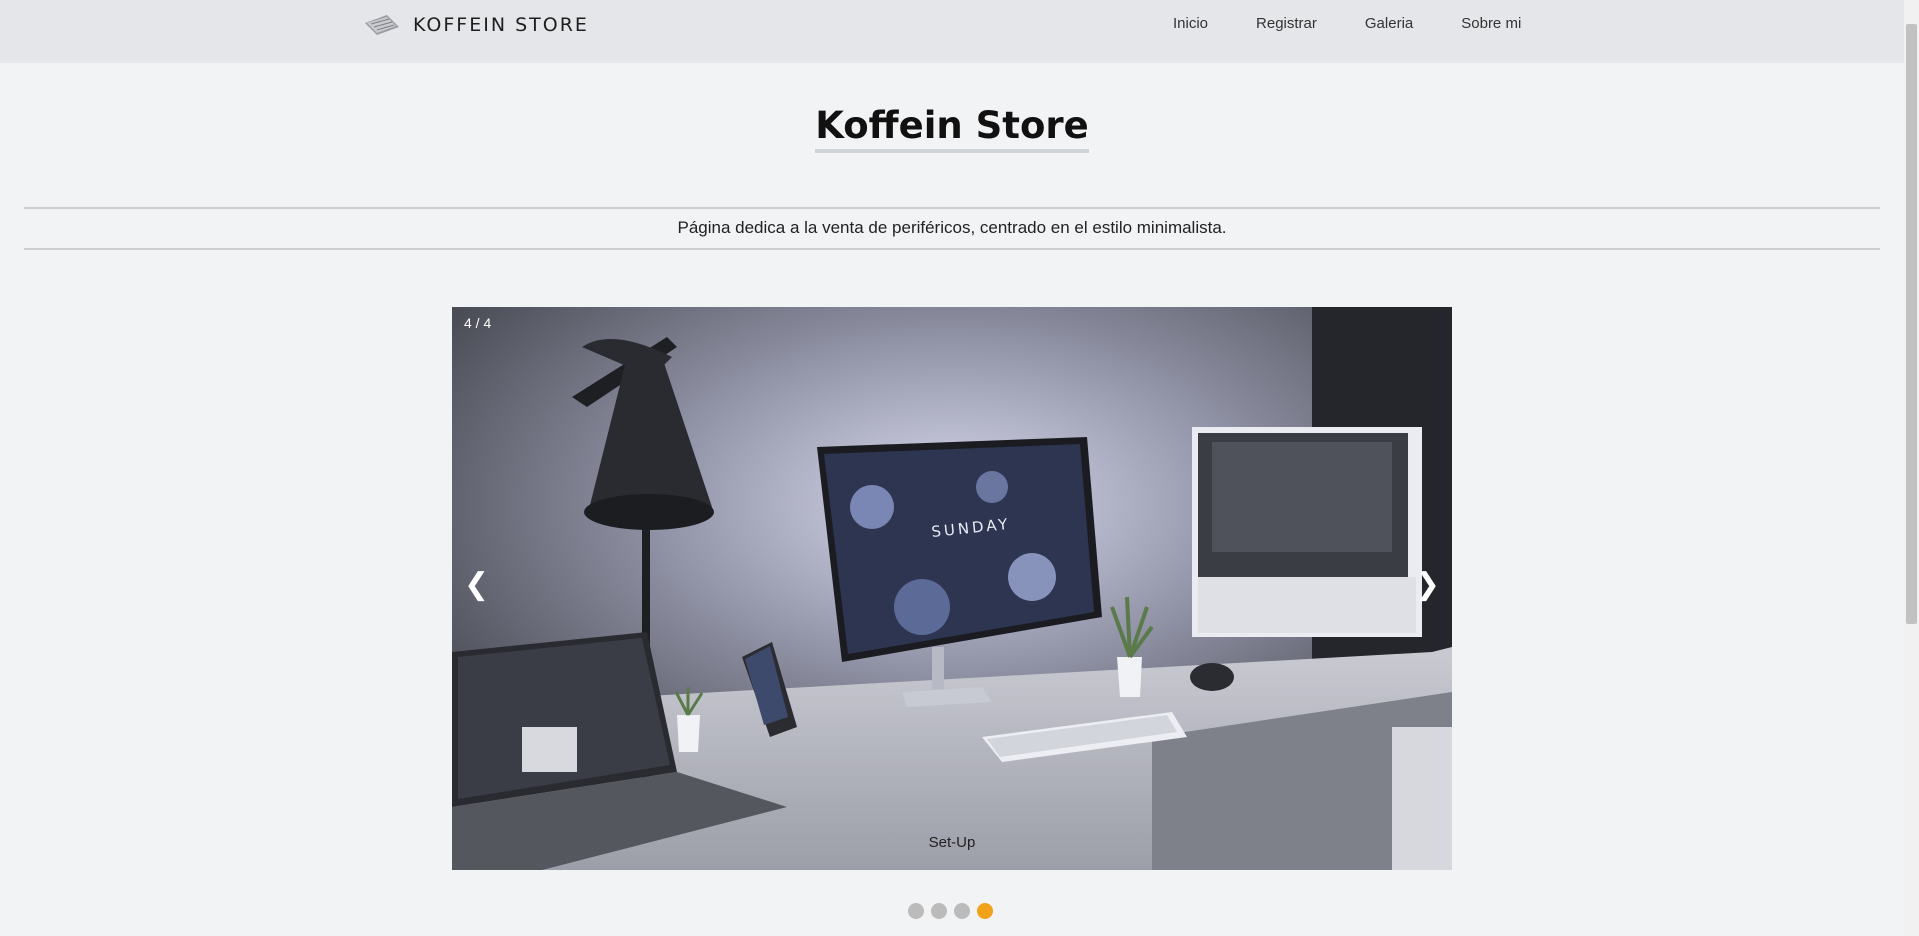  I want to click on main-nav: Inicio Registrar Galeria Sobre mi, so click(1371, 23).